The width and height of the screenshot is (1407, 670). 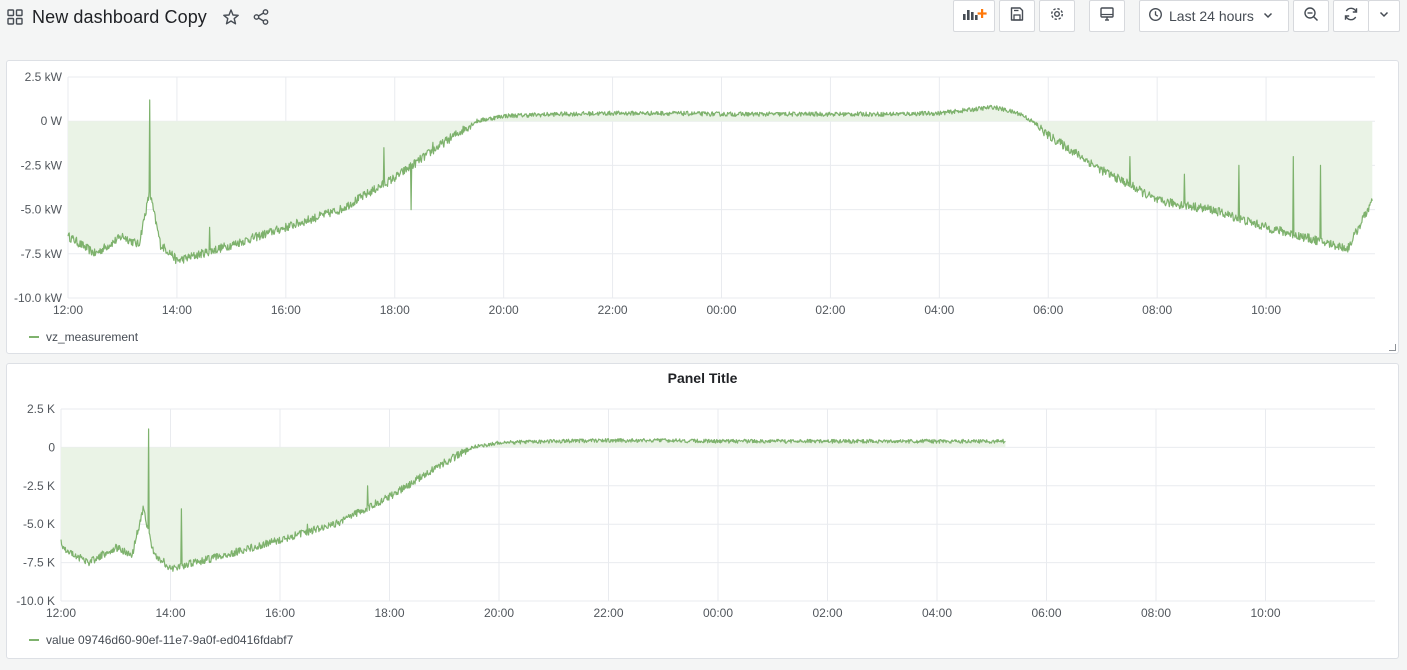 I want to click on zoom-out-icon, so click(x=1311, y=16).